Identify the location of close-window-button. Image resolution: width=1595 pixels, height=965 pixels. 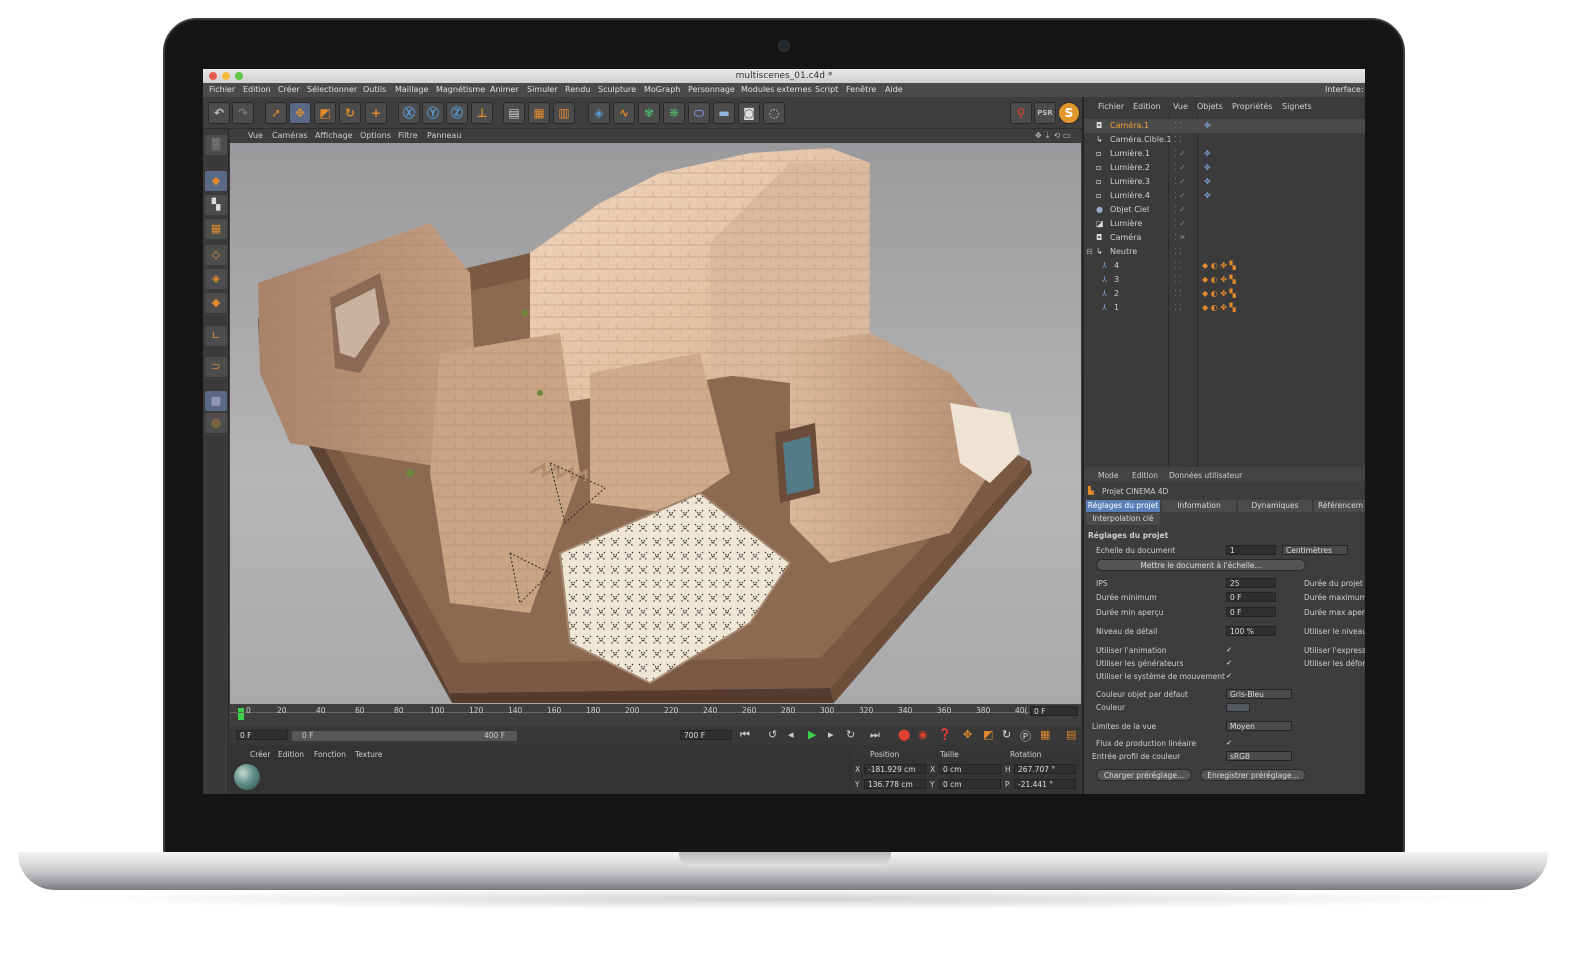
(213, 76).